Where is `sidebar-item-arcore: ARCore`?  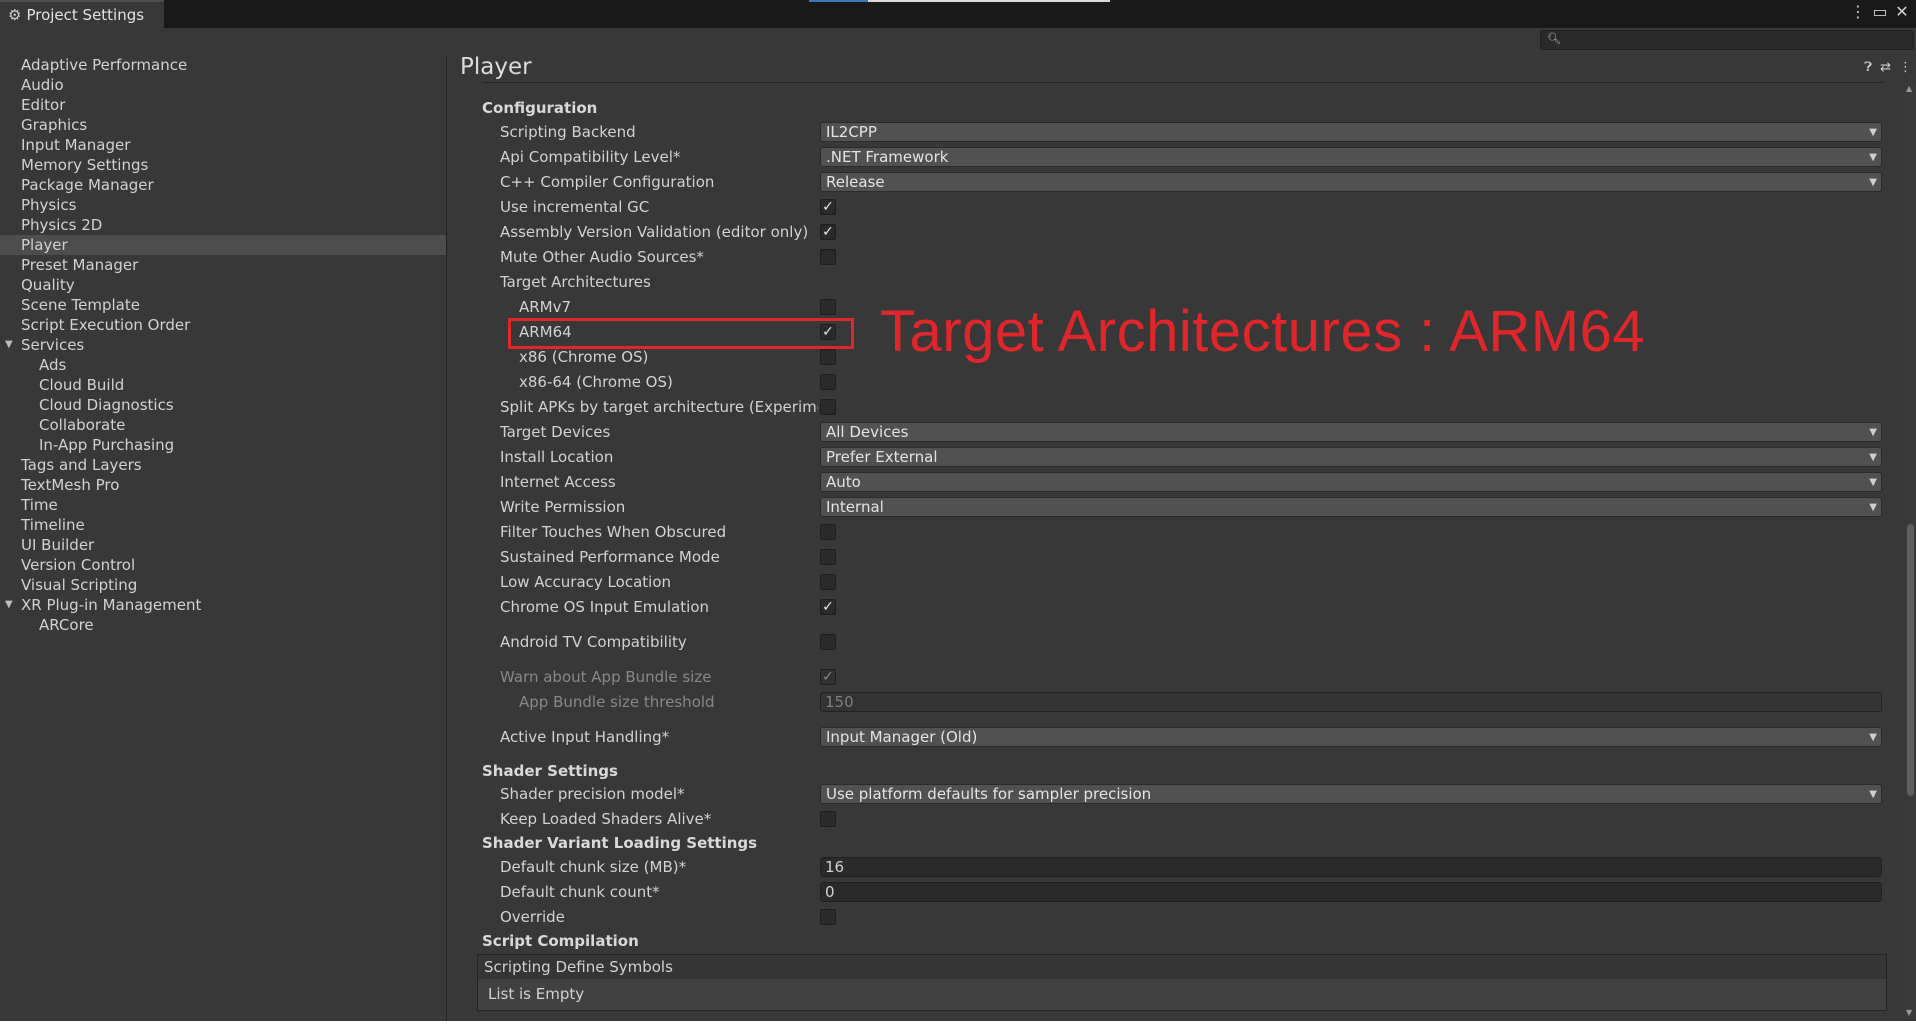
sidebar-item-arcore: ARCore is located at coordinates (223, 625).